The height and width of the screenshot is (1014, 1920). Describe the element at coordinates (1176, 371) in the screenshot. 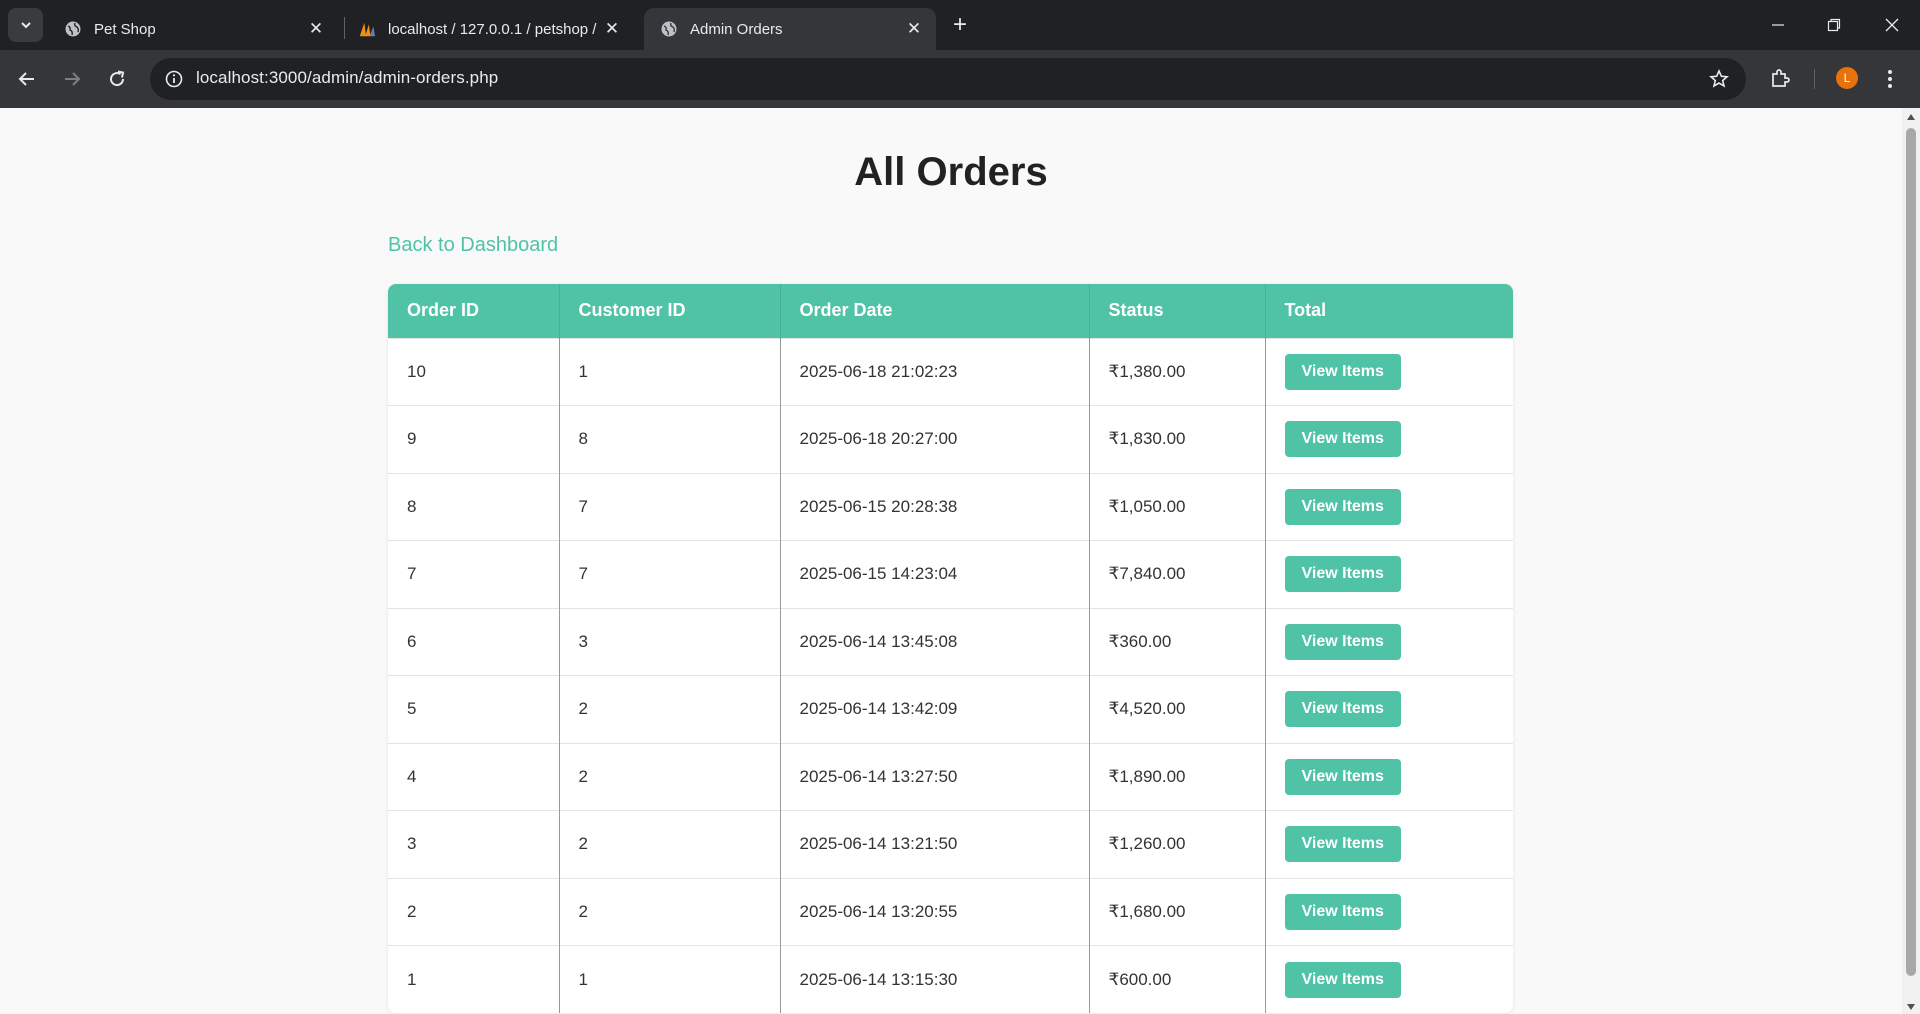

I see `status-cell: ₹1,380.00` at that location.